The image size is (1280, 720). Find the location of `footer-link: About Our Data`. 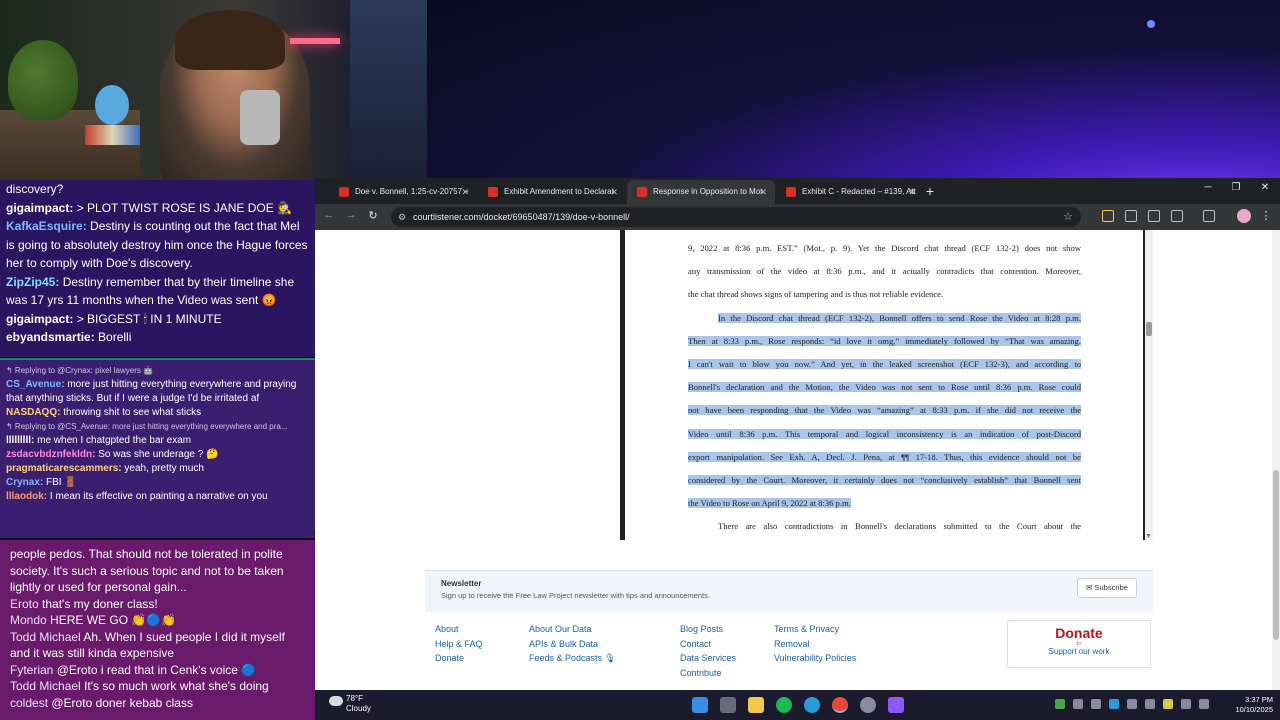

footer-link: About Our Data is located at coordinates (572, 629).